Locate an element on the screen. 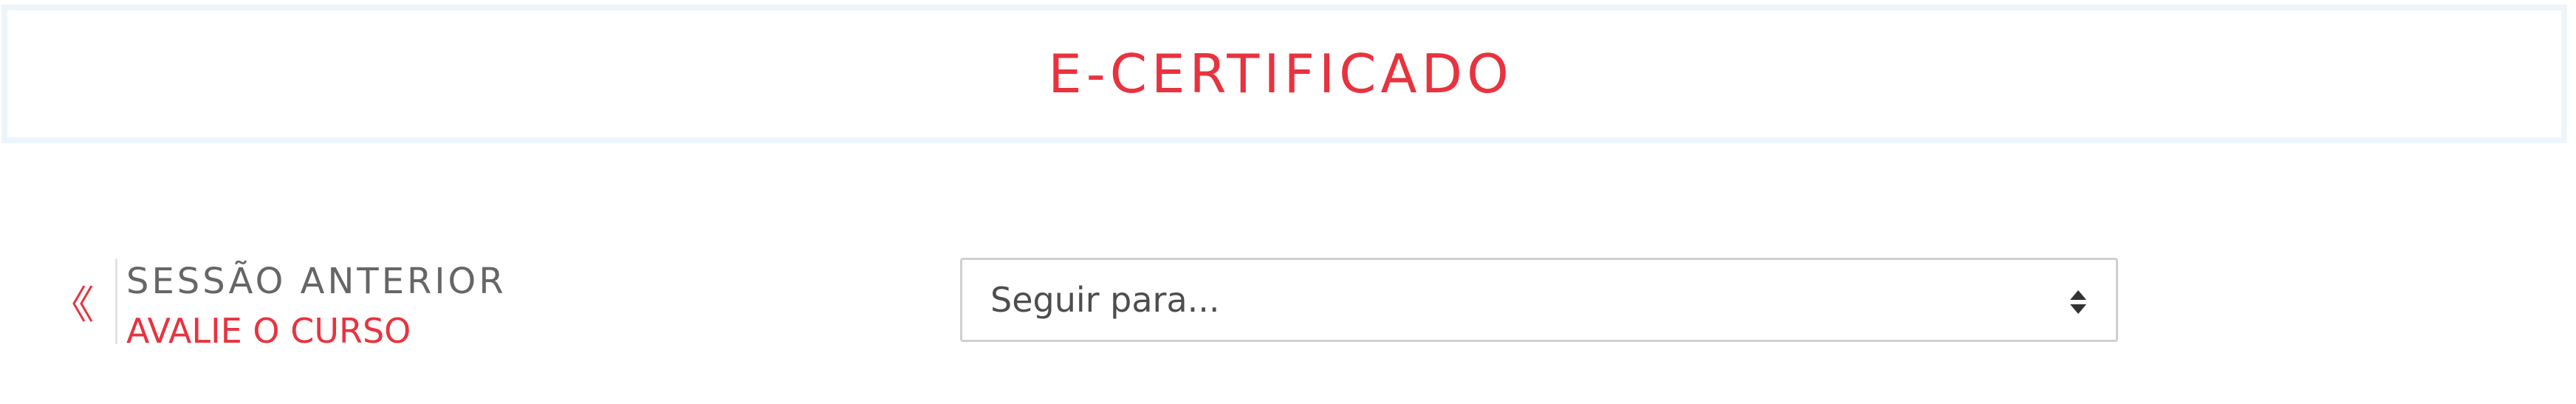  double-chevron-left-icon-svg is located at coordinates (82, 303).